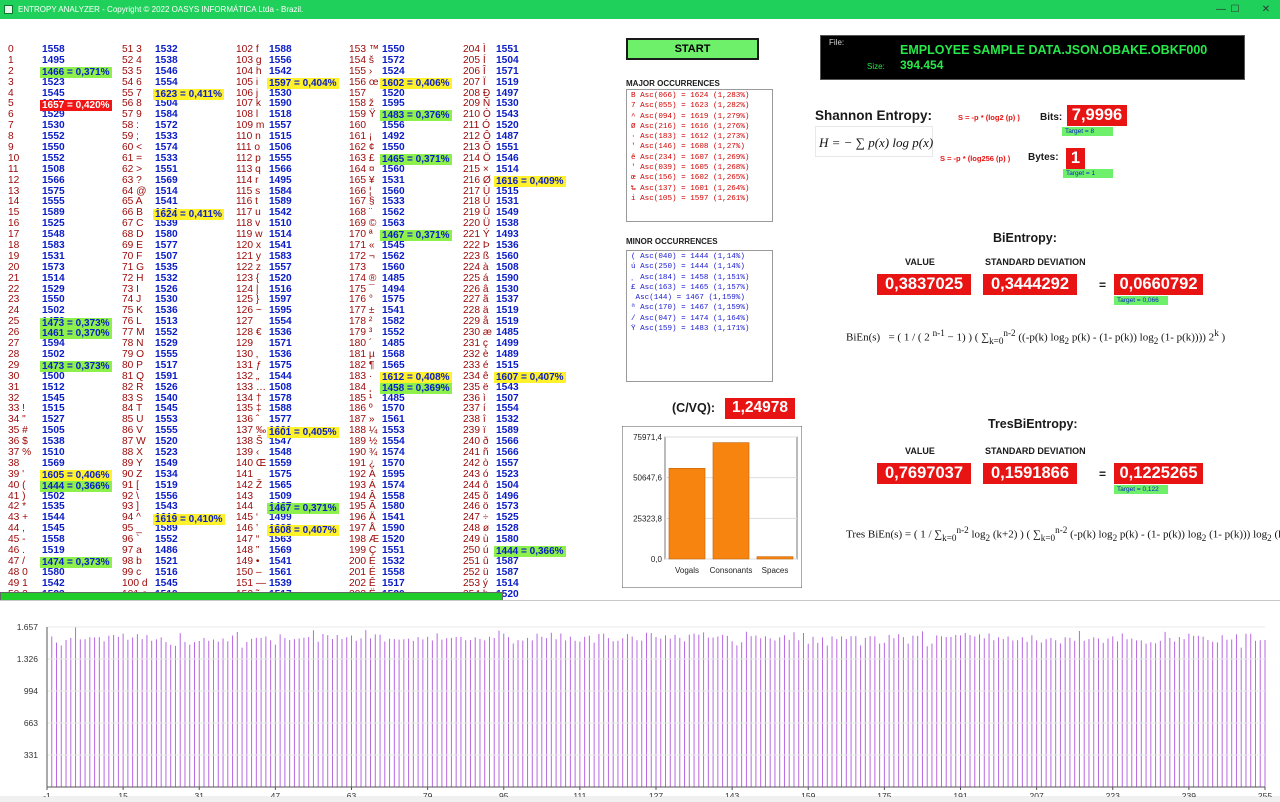 The image size is (1280, 802). Describe the element at coordinates (76, 486) in the screenshot. I see `count-highlight: 1444 = 0,366%` at that location.